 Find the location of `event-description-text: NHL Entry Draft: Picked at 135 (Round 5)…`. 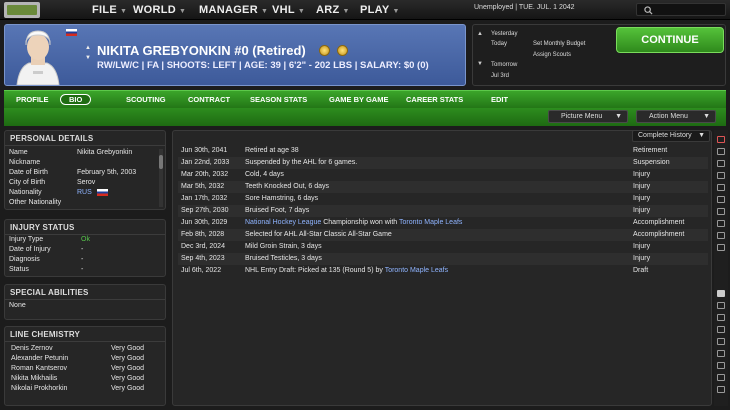

event-description-text: NHL Entry Draft: Picked at 135 (Round 5)… is located at coordinates (315, 270).